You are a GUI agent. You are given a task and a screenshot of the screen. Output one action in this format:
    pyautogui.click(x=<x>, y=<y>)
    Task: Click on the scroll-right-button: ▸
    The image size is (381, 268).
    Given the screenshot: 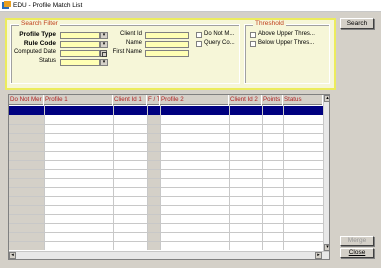 What is the action you would take?
    pyautogui.click(x=318, y=255)
    